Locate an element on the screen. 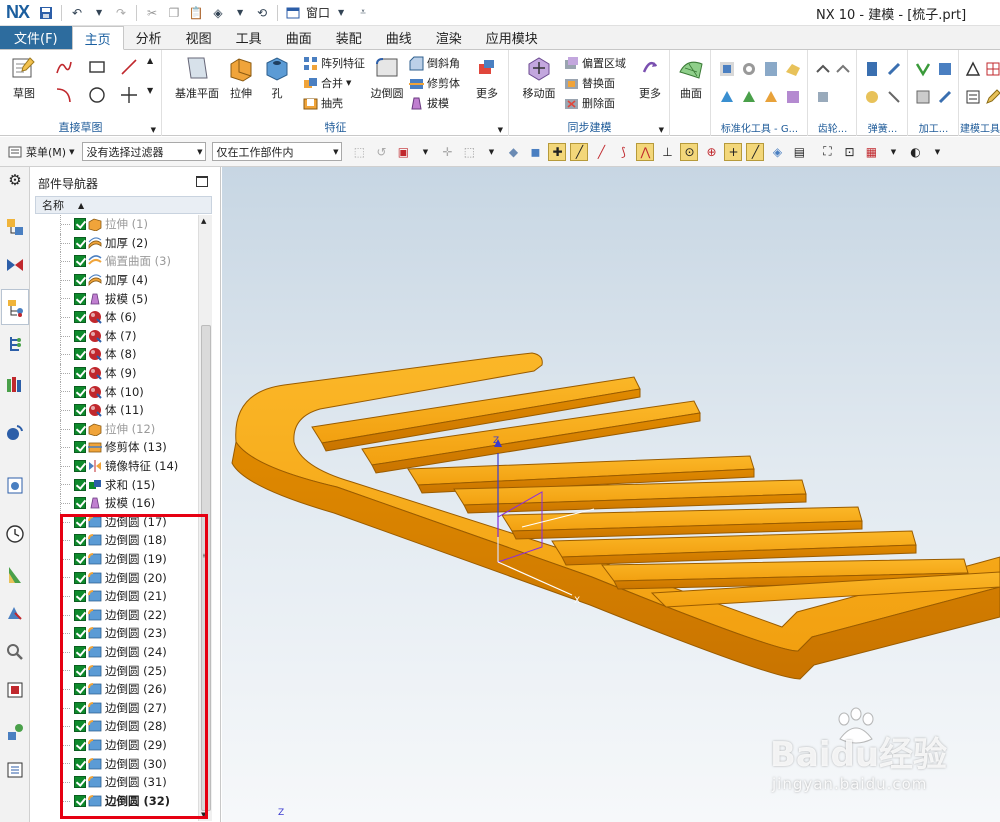 This screenshot has width=1000, height=822. move-face-button: 移动面 is located at coordinates (539, 77).